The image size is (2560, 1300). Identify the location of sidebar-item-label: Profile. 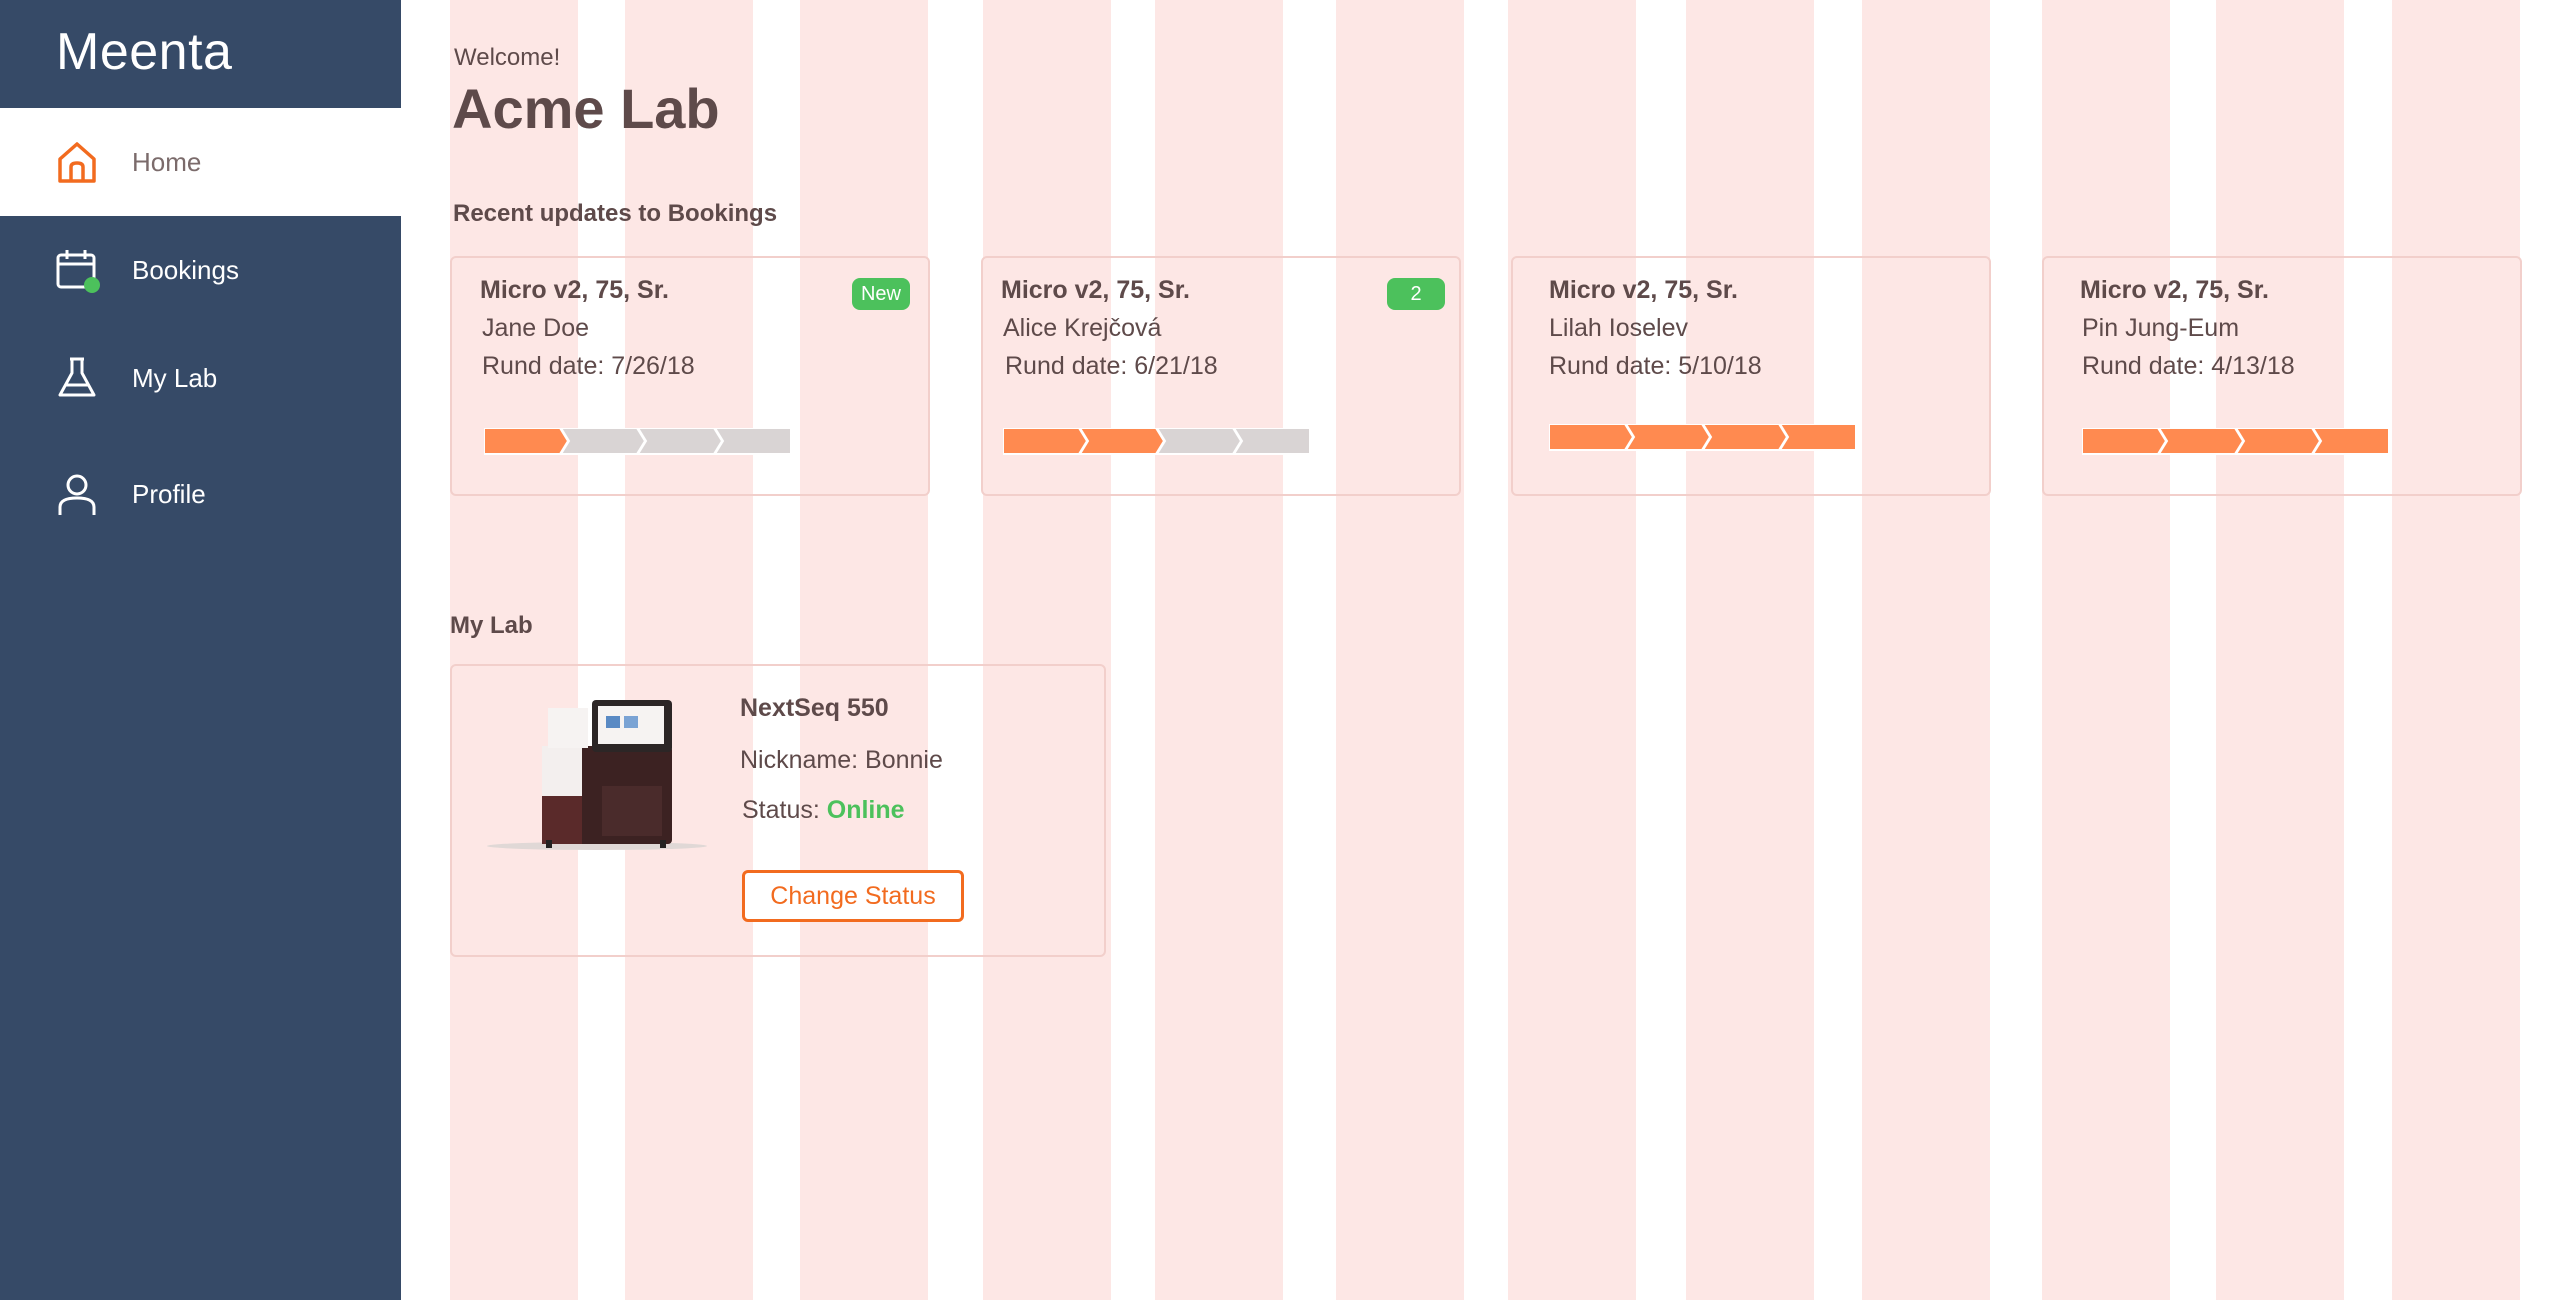
(169, 493).